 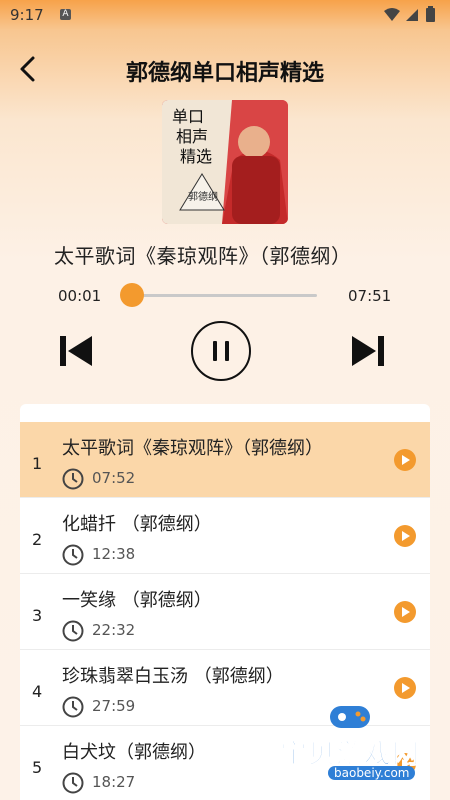 I want to click on page-title: 郭德纲单口相声精选, so click(x=224, y=73).